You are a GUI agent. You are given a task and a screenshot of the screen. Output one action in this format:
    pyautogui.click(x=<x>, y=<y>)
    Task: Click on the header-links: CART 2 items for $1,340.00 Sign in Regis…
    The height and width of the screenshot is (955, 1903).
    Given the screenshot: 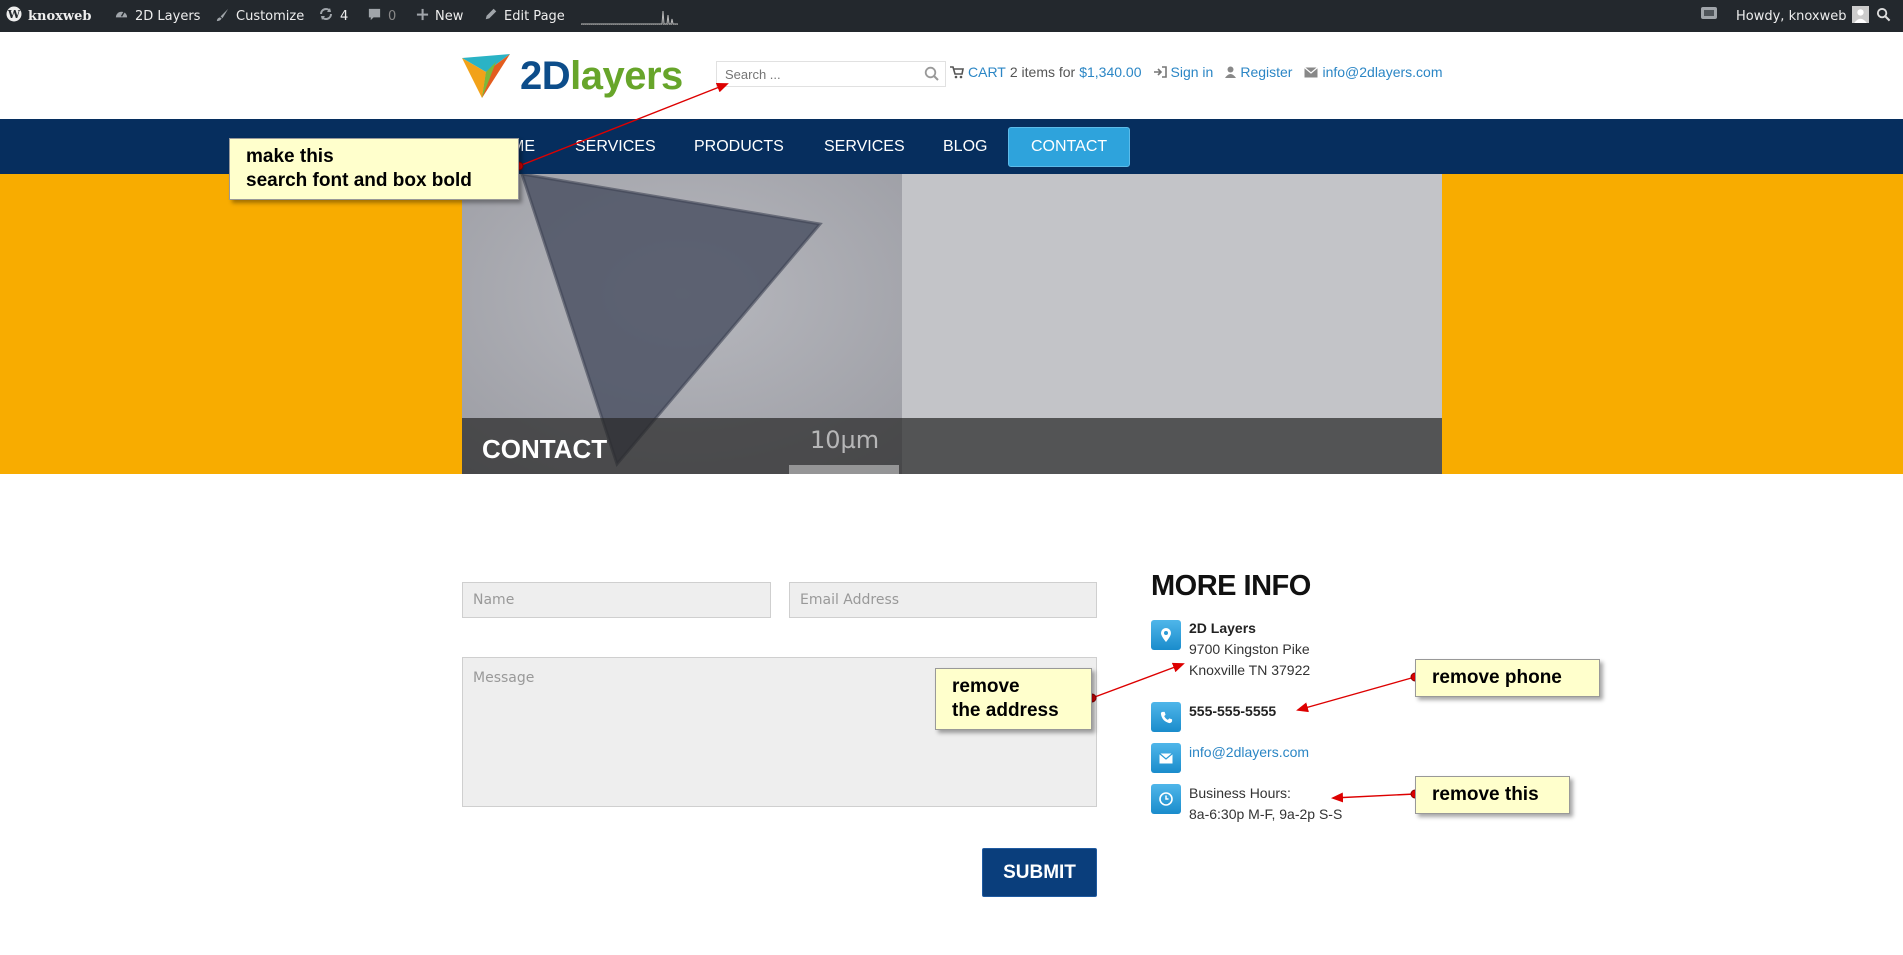 What is the action you would take?
    pyautogui.click(x=1196, y=72)
    